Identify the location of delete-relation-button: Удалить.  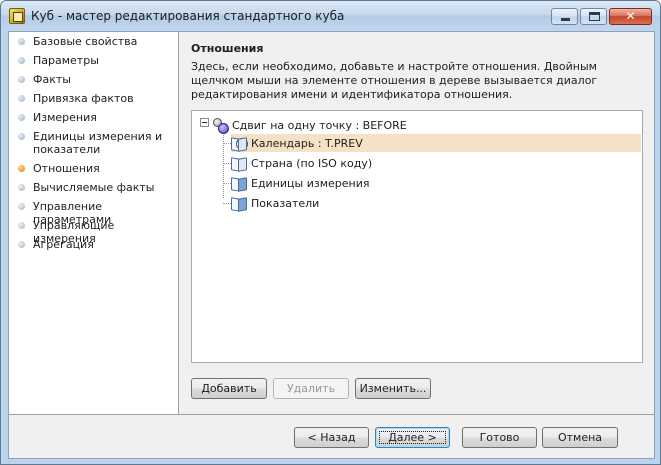
(311, 388).